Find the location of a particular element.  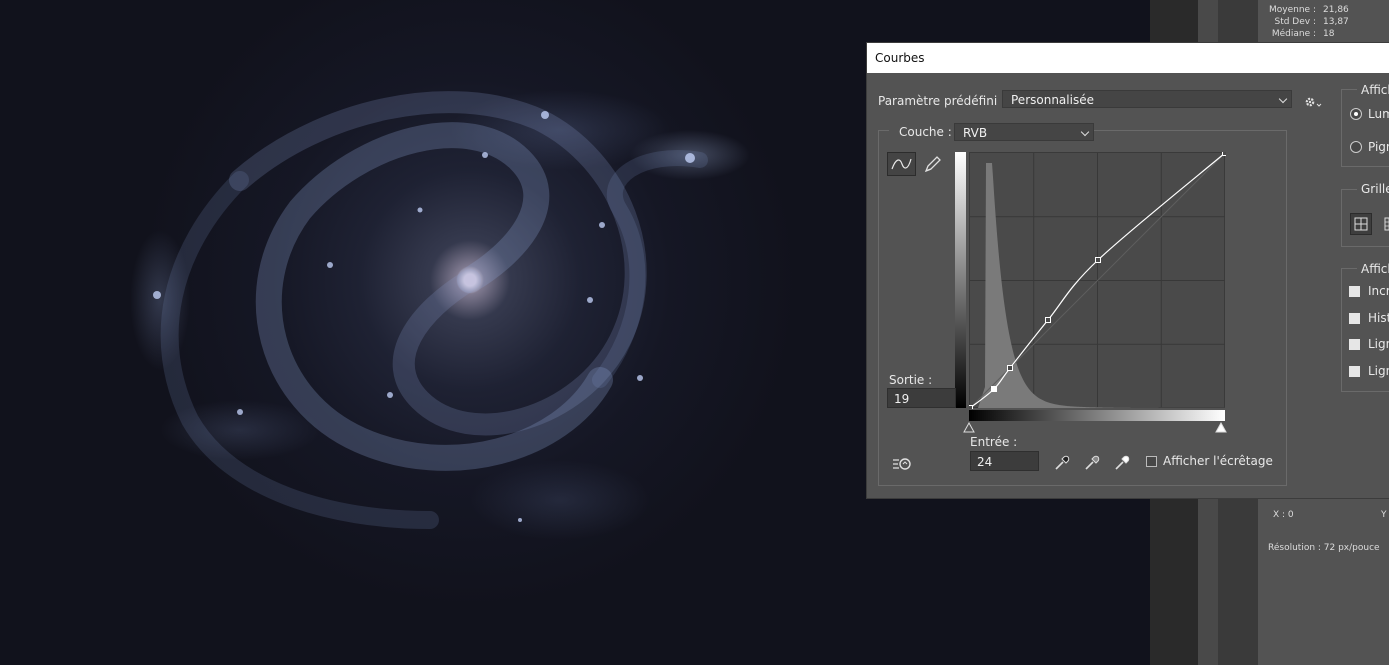

show-increments-label: Incr is located at coordinates (1378, 291).